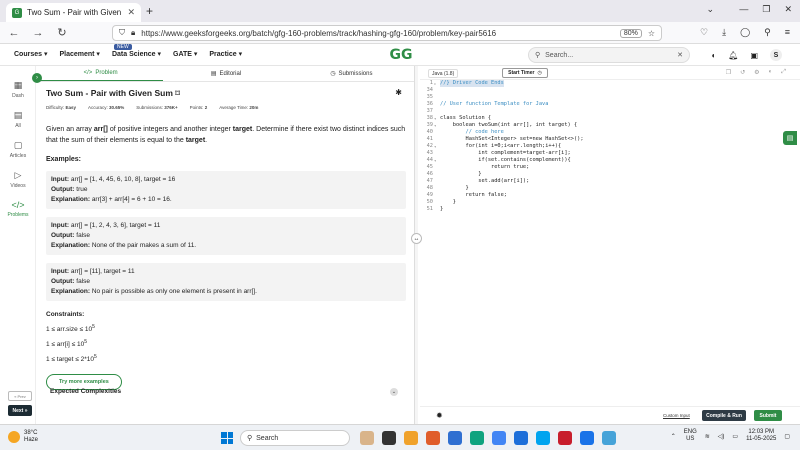 This screenshot has width=800, height=450. What do you see at coordinates (606, 174) in the screenshot?
I see `code-line: 46 }` at bounding box center [606, 174].